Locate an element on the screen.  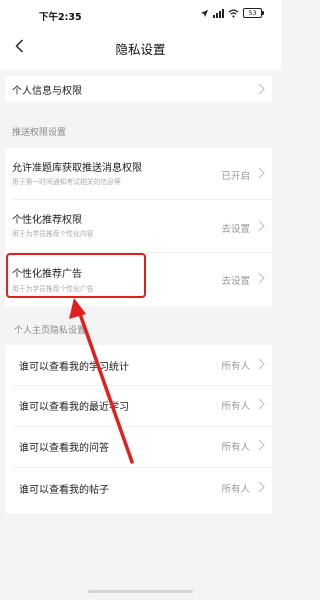
section-label-homepage: 个人主页隐私设置 is located at coordinates (50, 331).